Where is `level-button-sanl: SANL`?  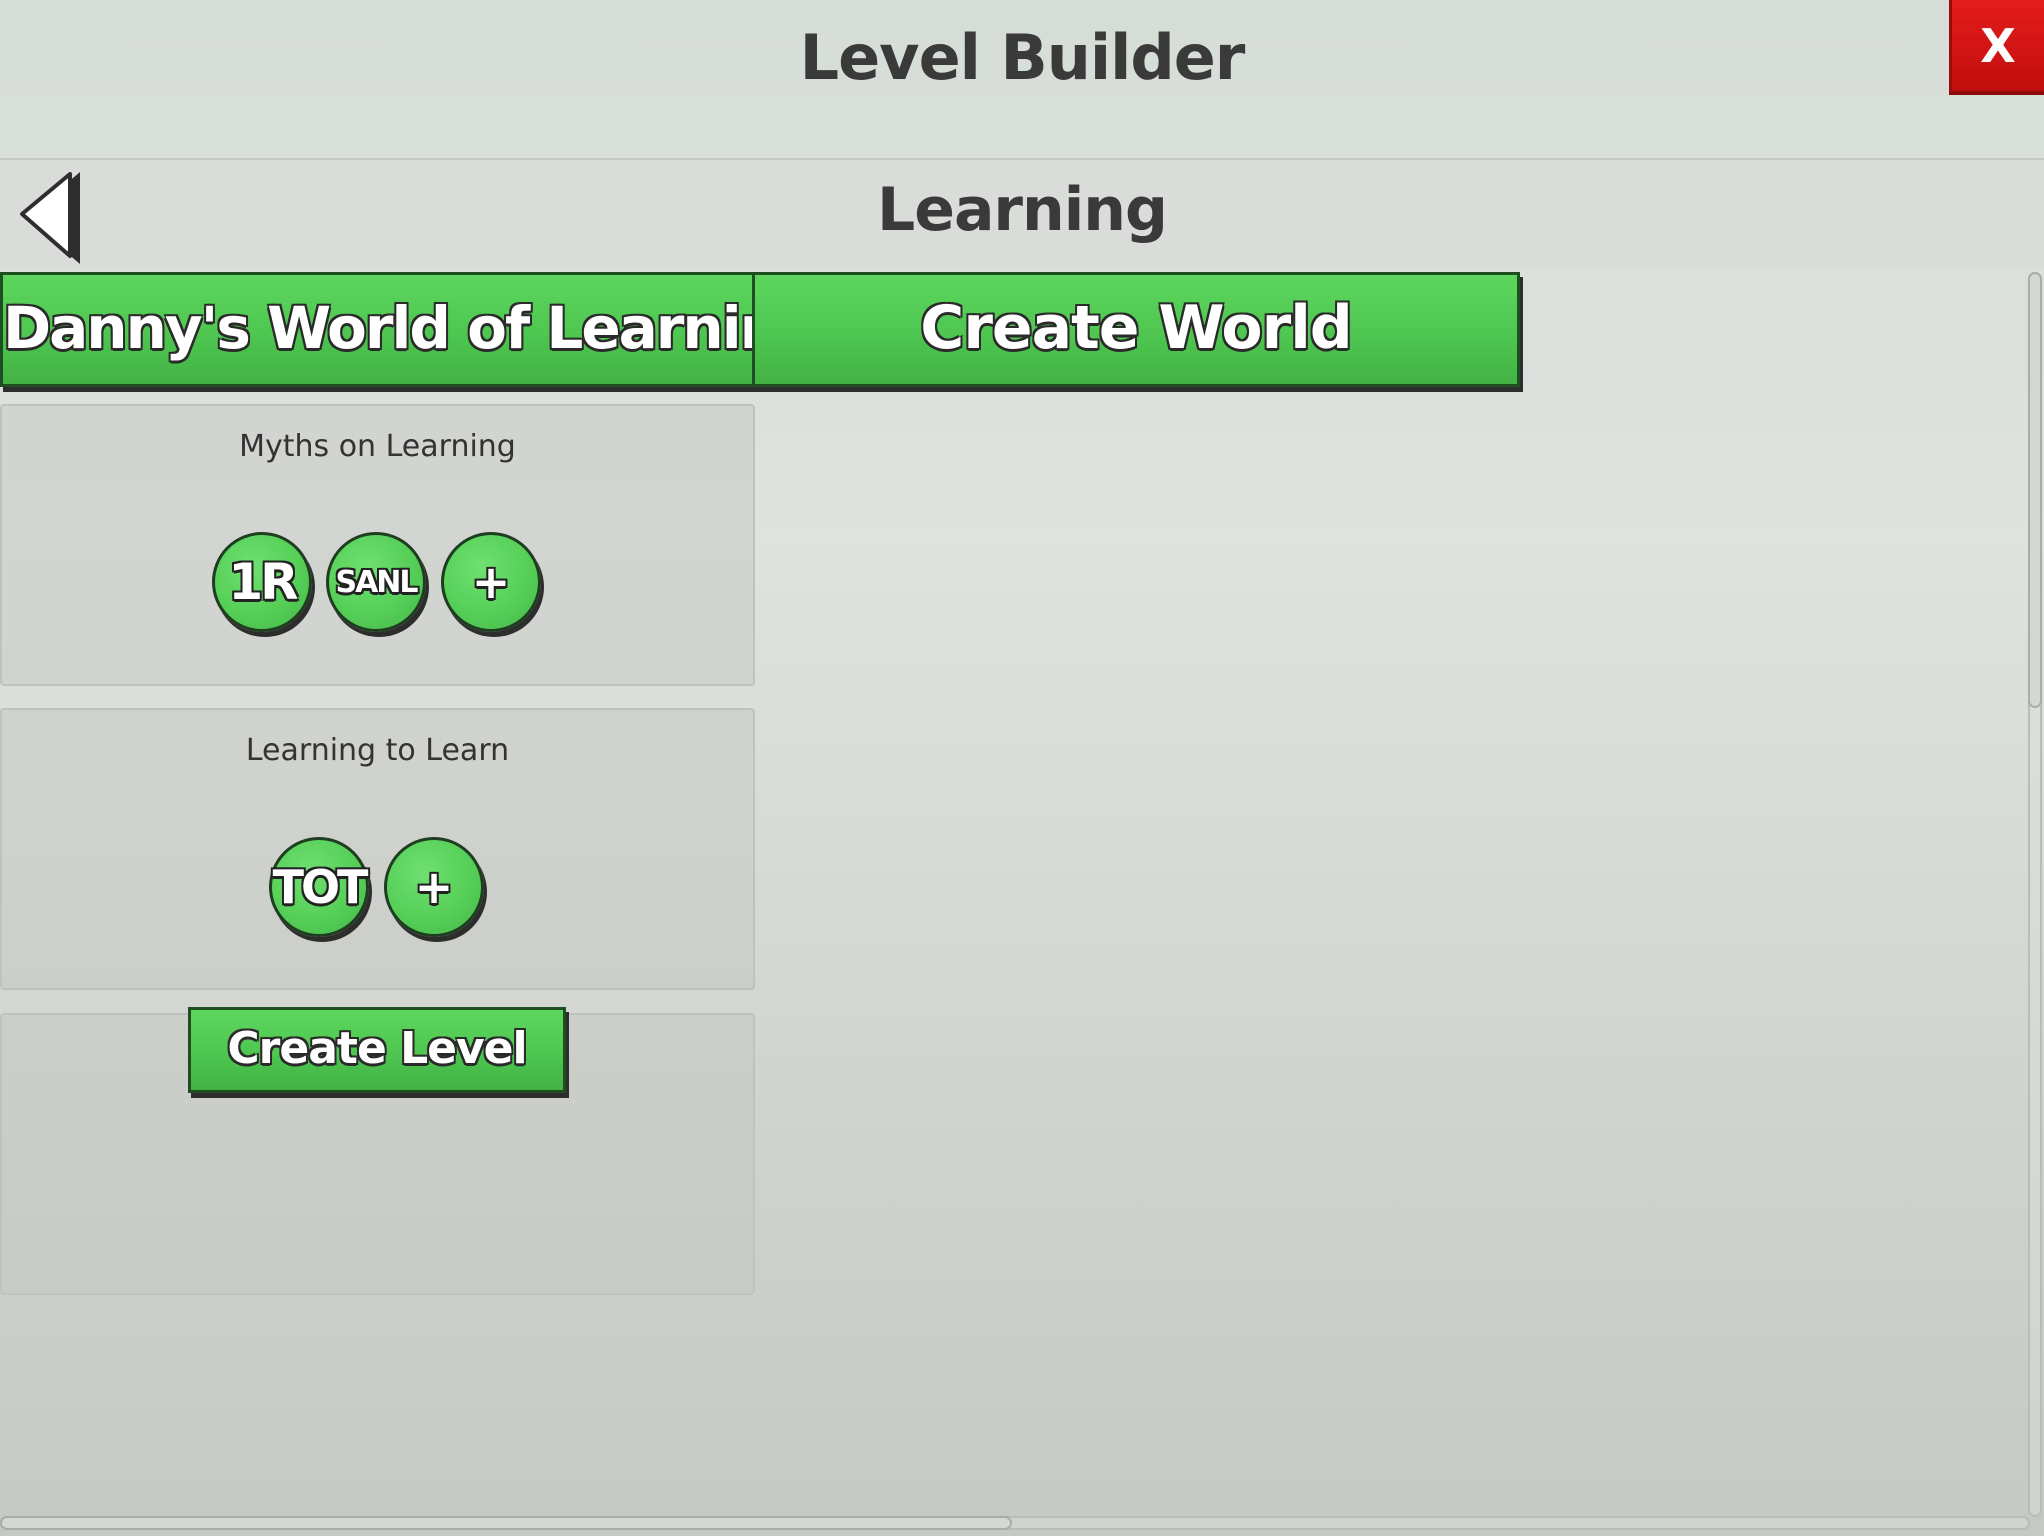
level-button-sanl: SANL is located at coordinates (376, 582).